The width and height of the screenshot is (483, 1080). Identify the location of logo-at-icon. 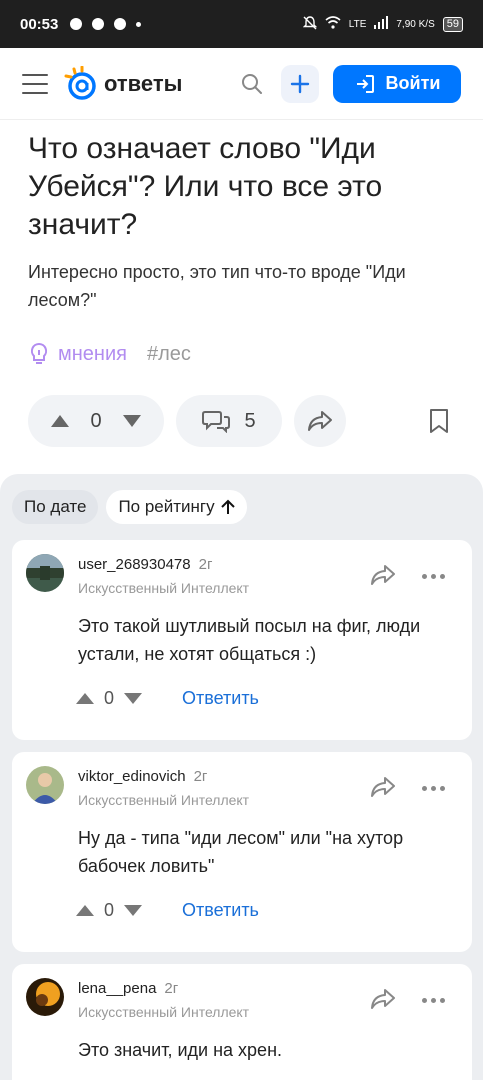
(80, 83).